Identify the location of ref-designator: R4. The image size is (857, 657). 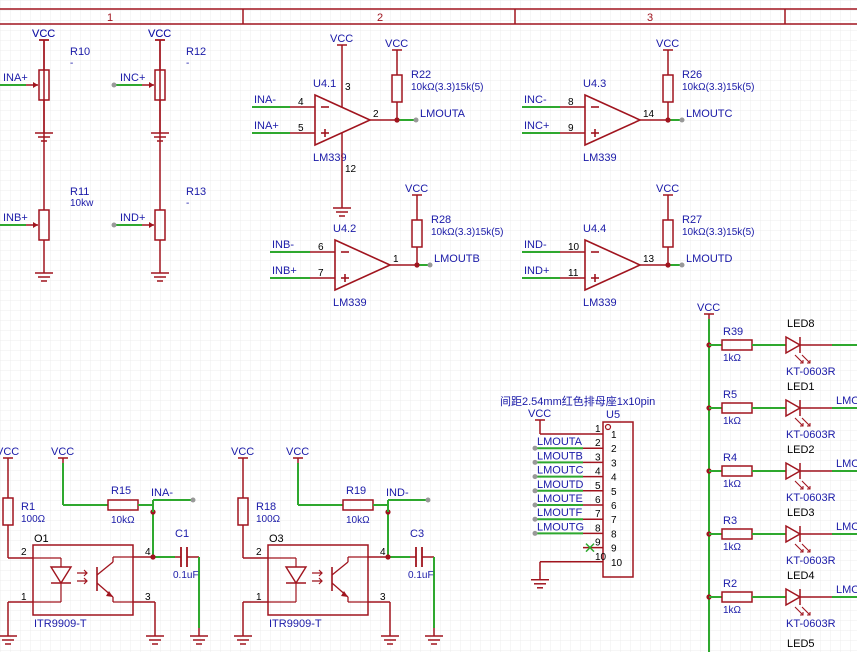
(730, 458).